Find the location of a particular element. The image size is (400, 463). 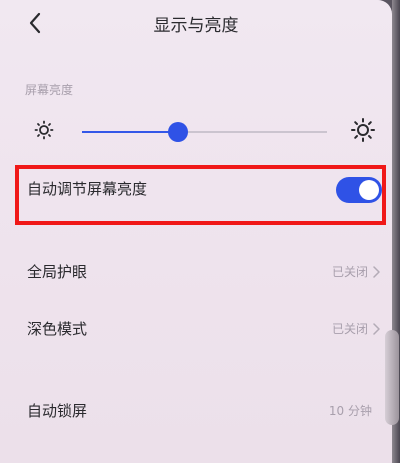

auto-lock-label: 自动锁屏 is located at coordinates (57, 411).